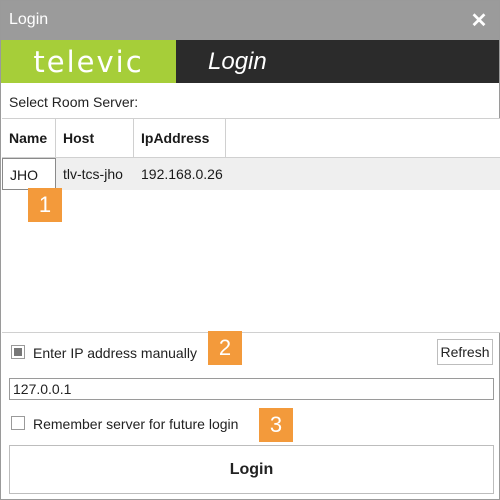 The image size is (500, 500). I want to click on checkbox-check-mark, so click(18, 352).